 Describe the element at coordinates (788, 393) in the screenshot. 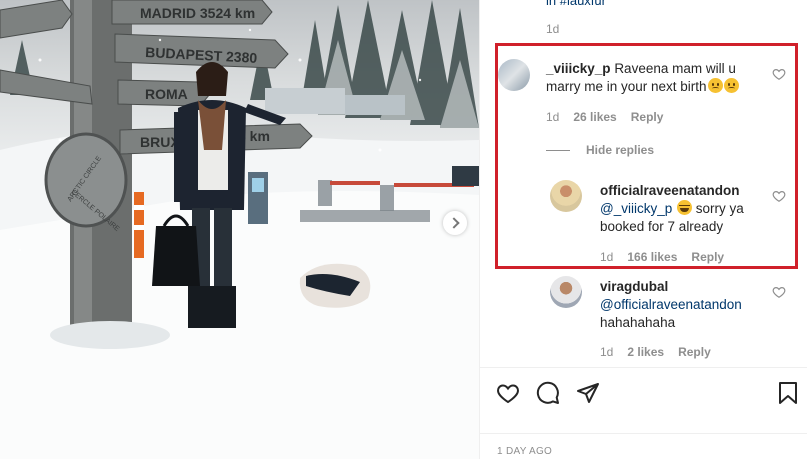

I see `bookmark-icon` at that location.